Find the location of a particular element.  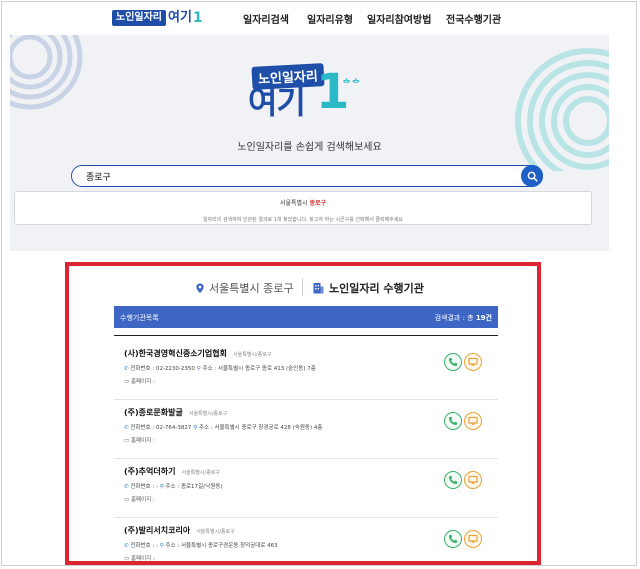

org-name-text: (주)발리서치코리아 is located at coordinates (157, 530).